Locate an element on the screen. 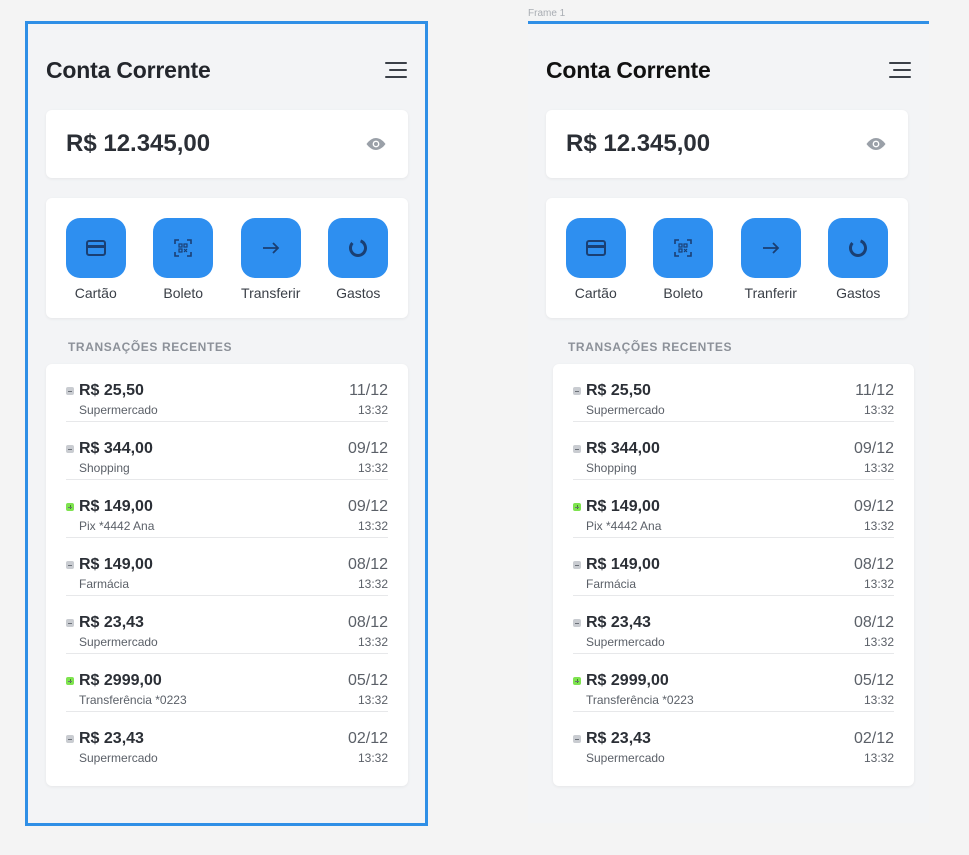  action-transfer-button: Transferir is located at coordinates (271, 268).